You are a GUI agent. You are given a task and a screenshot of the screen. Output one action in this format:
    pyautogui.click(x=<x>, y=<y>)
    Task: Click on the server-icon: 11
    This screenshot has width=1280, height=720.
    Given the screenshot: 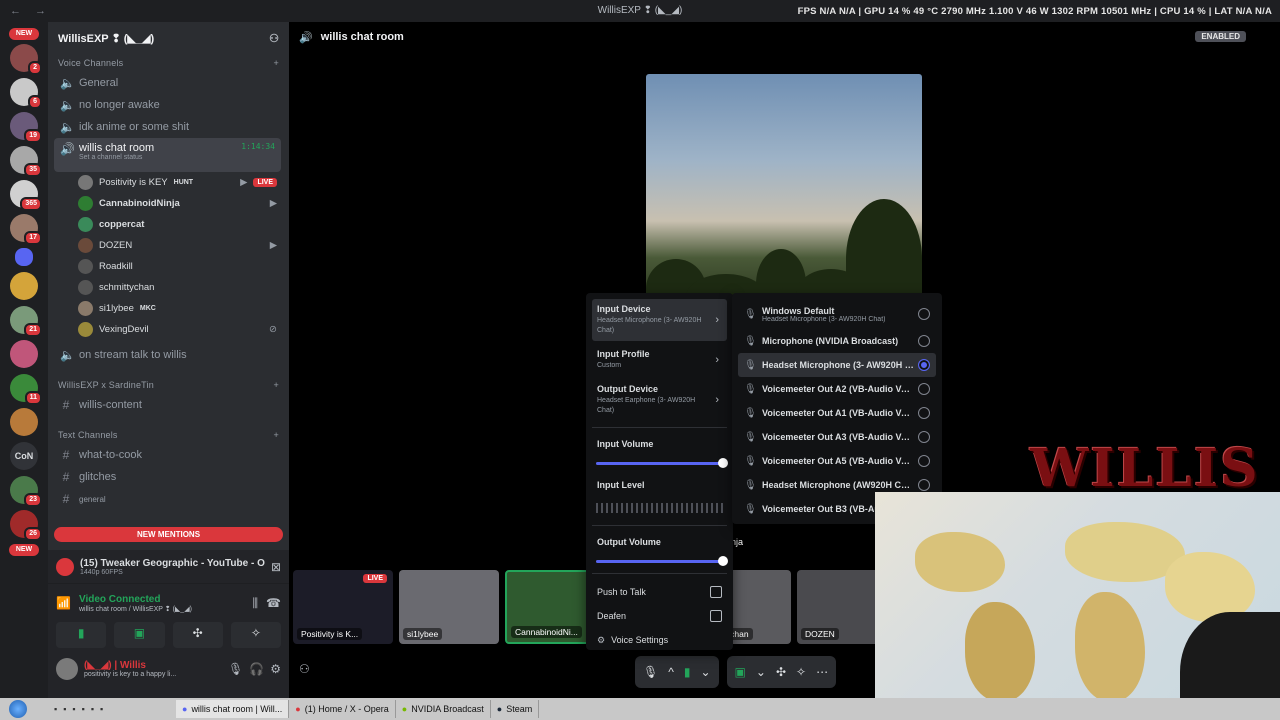 What is the action you would take?
    pyautogui.click(x=26, y=389)
    